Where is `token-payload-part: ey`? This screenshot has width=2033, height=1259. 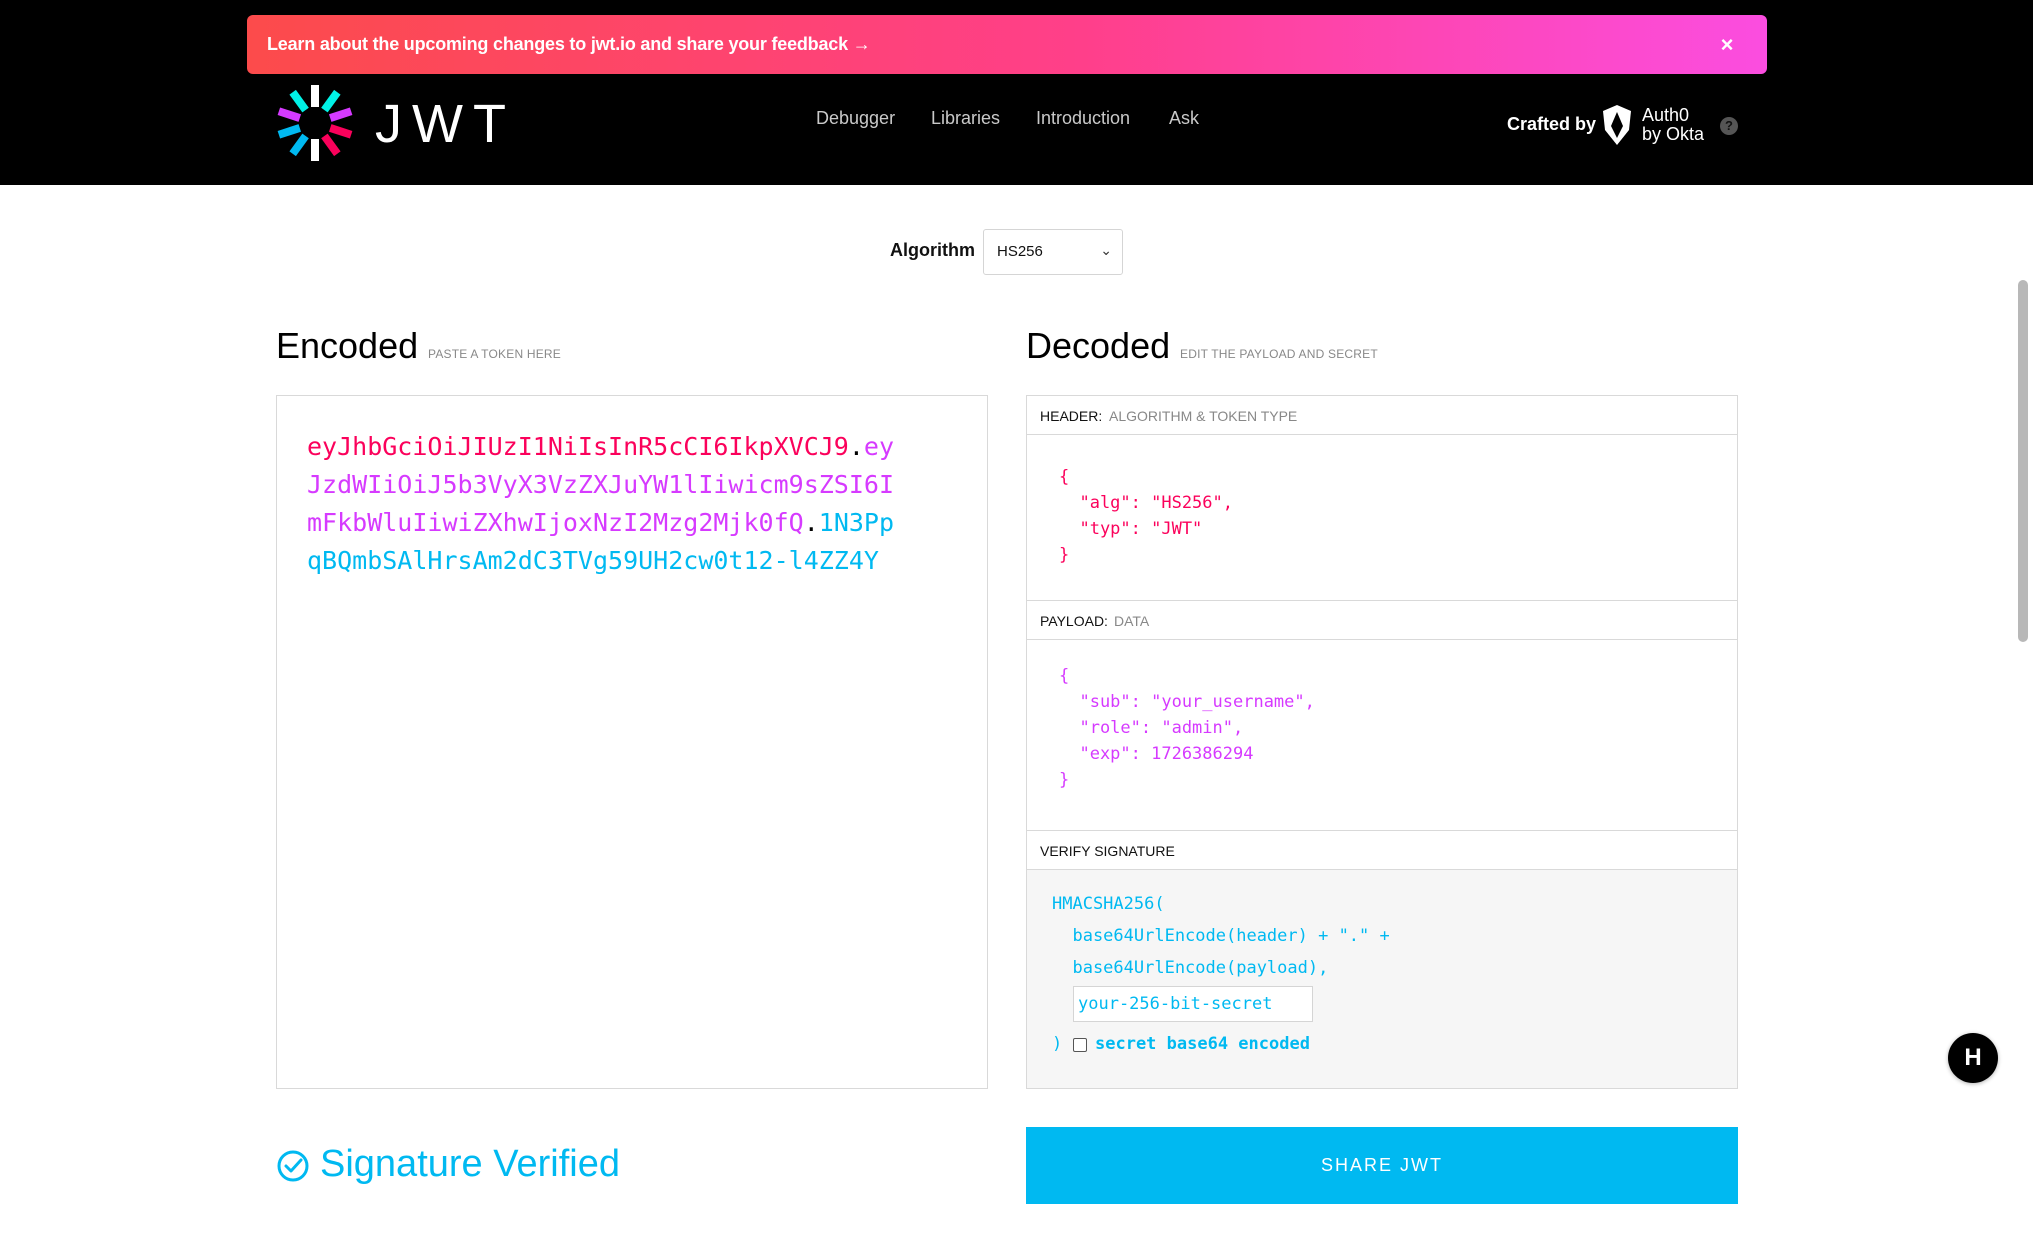
token-payload-part: ey is located at coordinates (879, 446).